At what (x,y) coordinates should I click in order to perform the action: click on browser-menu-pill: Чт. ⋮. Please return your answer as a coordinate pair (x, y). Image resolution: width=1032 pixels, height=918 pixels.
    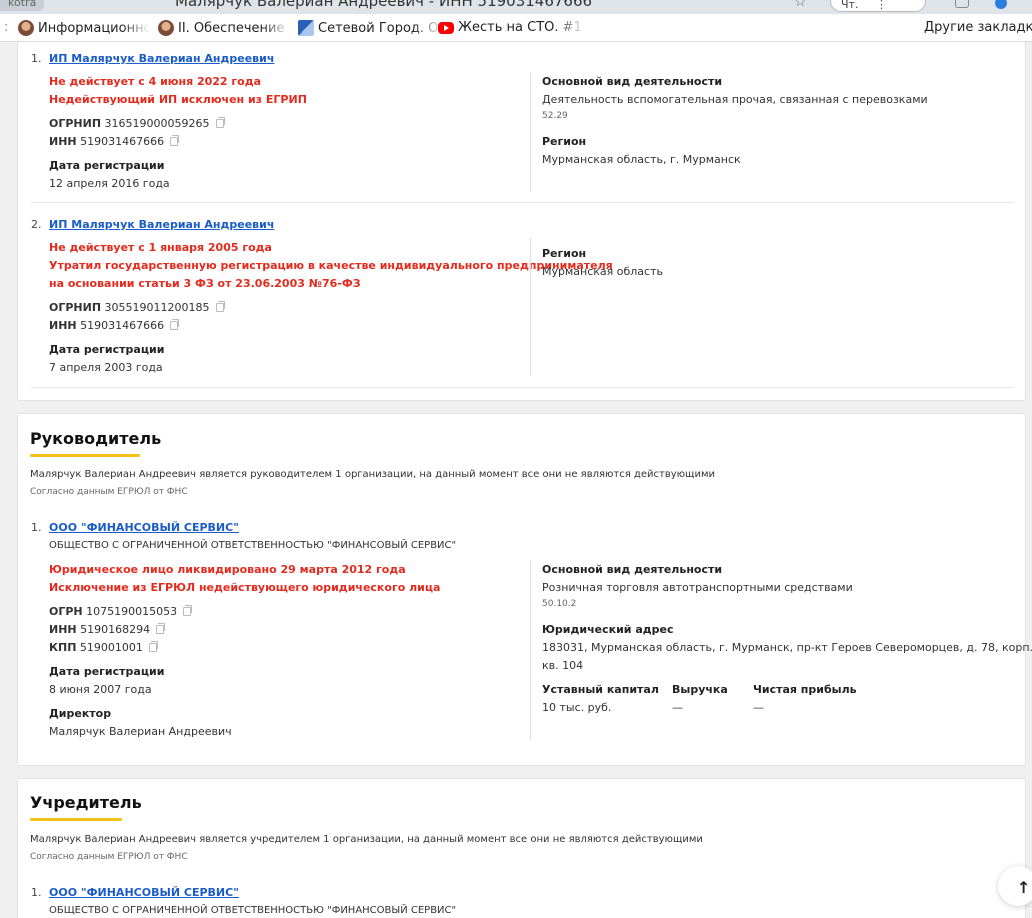
    Looking at the image, I should click on (878, 6).